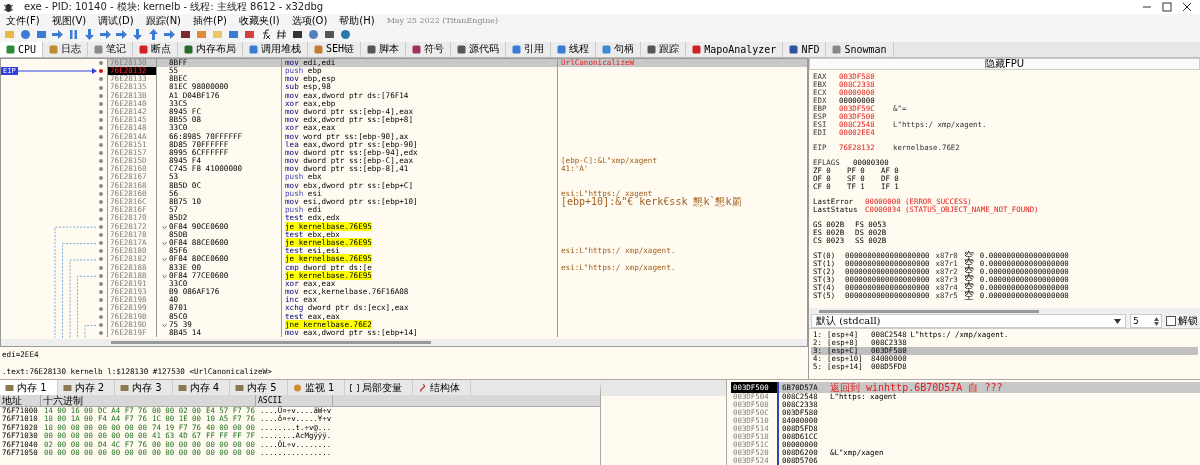 The image size is (1200, 465). What do you see at coordinates (442, 20) in the screenshot?
I see `build-info: May 25 2022 (TitanEngine)` at bounding box center [442, 20].